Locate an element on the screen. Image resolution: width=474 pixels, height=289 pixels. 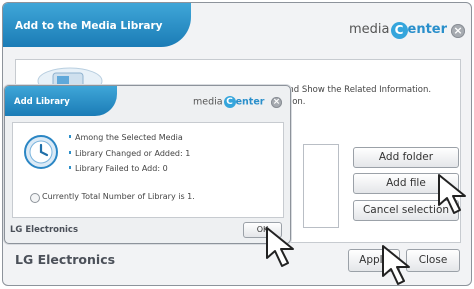
sub-footer-brand: LG Electronics is located at coordinates (44, 230).